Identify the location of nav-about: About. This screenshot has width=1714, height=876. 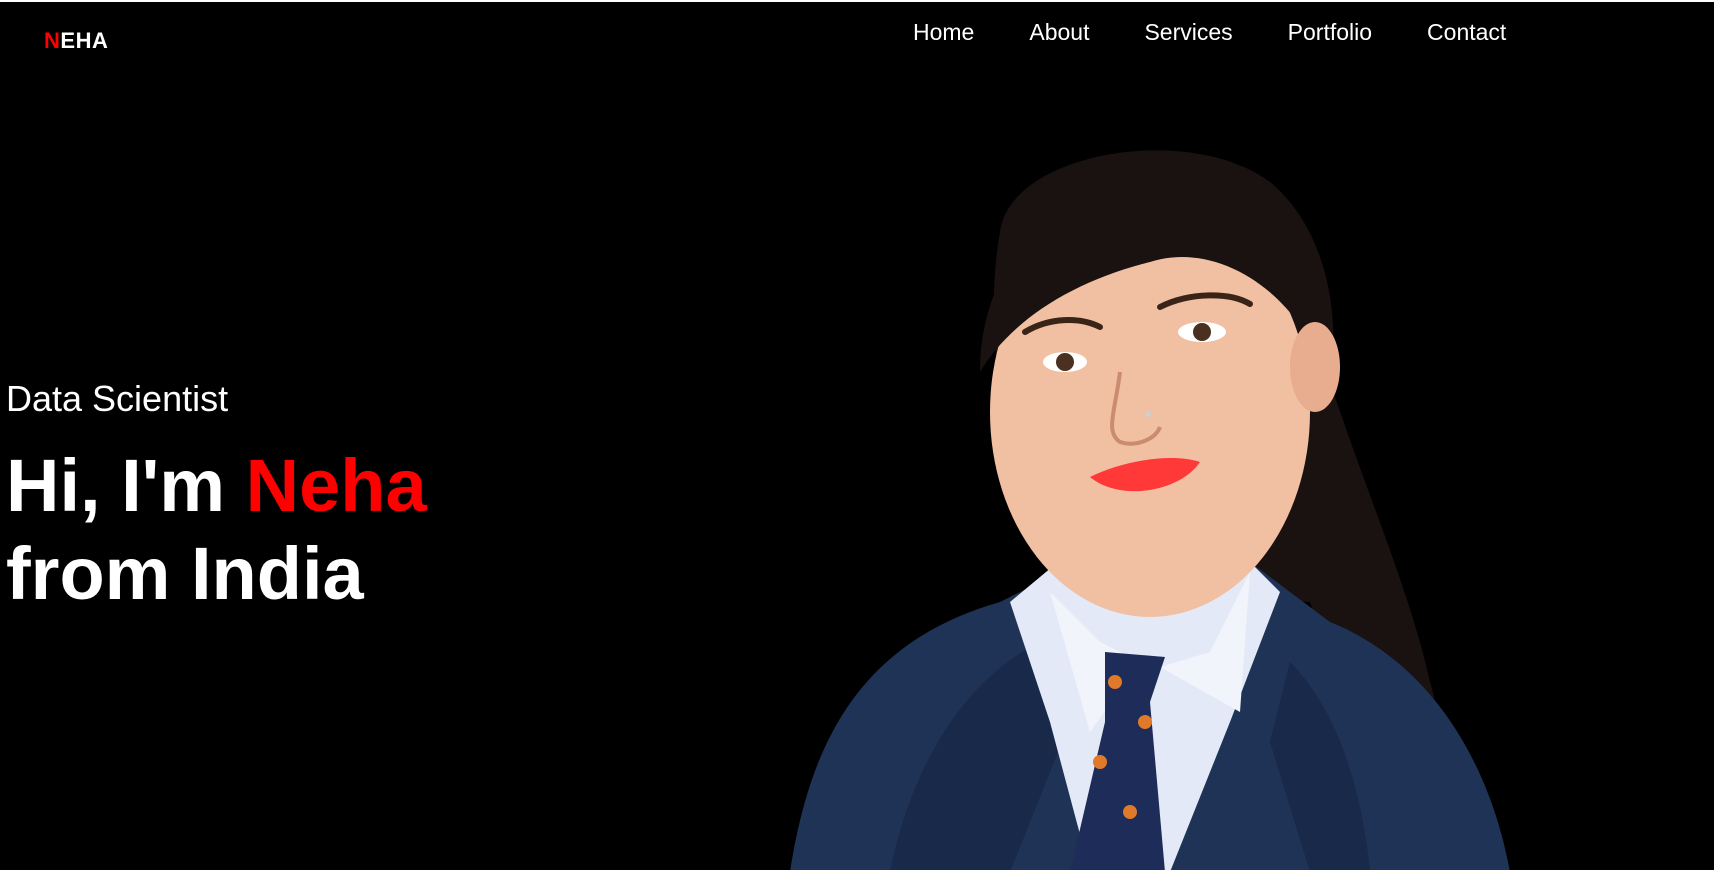
(1059, 32).